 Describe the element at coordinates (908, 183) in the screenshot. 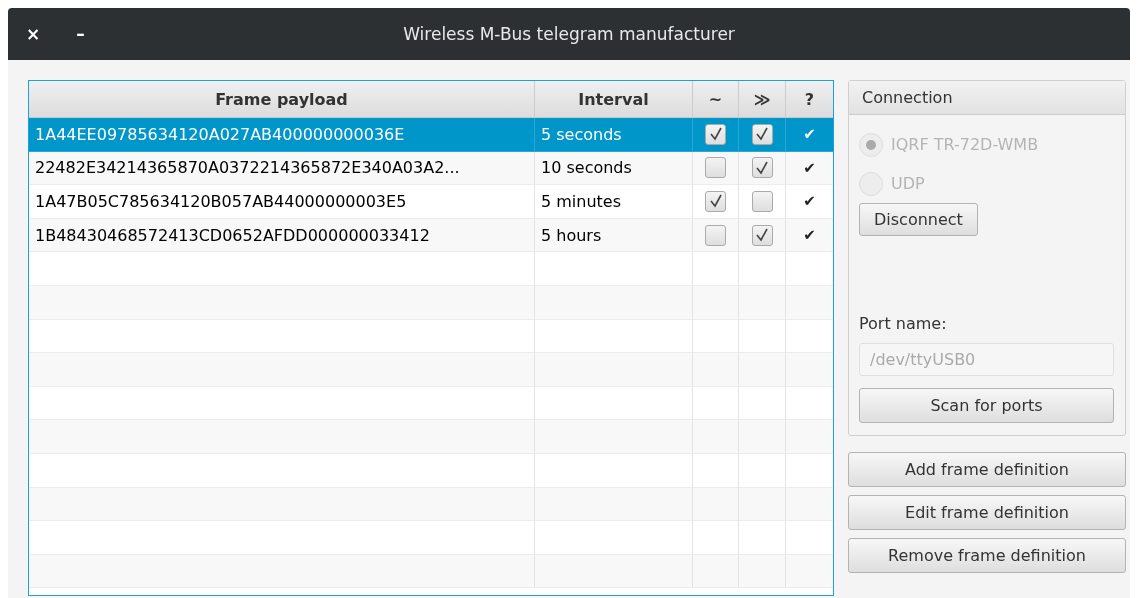

I see `radio-label: UDP` at that location.